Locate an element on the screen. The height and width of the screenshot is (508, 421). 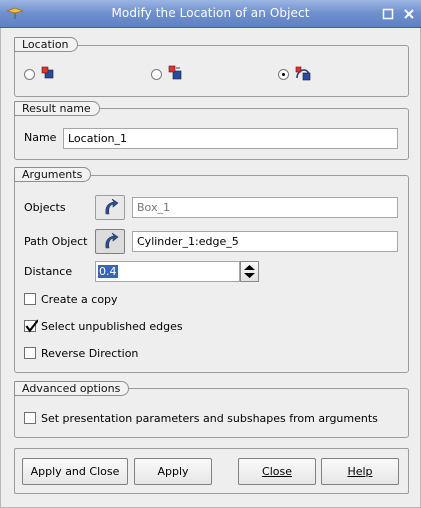
apply-label: Apply is located at coordinates (173, 471).